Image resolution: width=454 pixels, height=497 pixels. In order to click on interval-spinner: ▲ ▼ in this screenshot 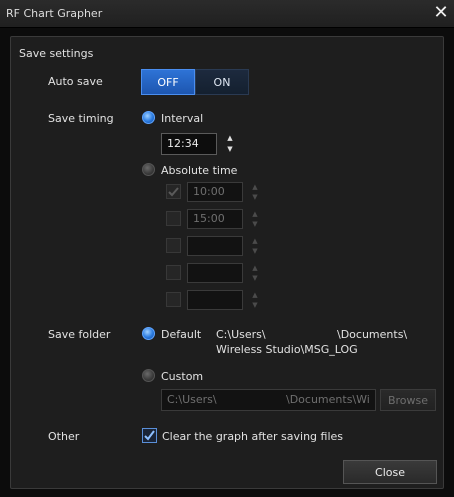, I will do `click(230, 144)`.